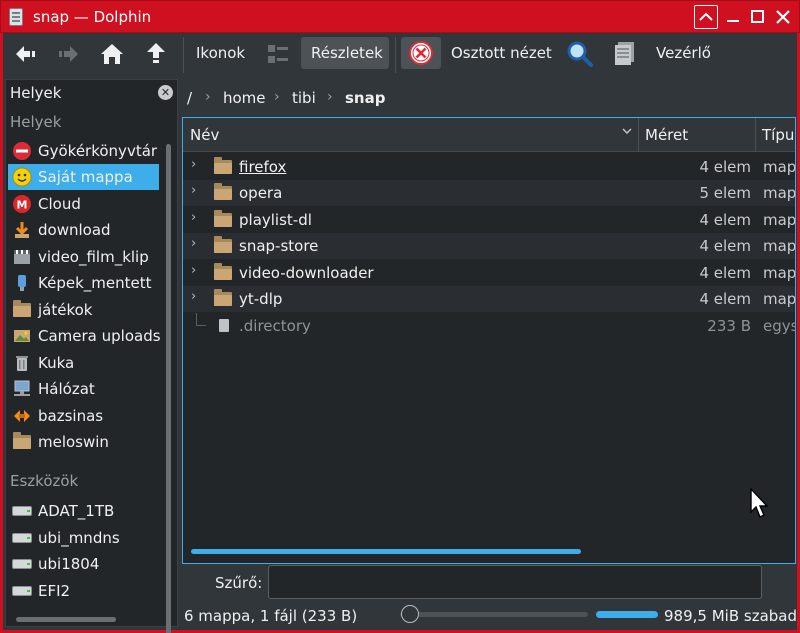 This screenshot has height=633, width=800. I want to click on place-camera-uploads: Camera uploads, so click(84, 336).